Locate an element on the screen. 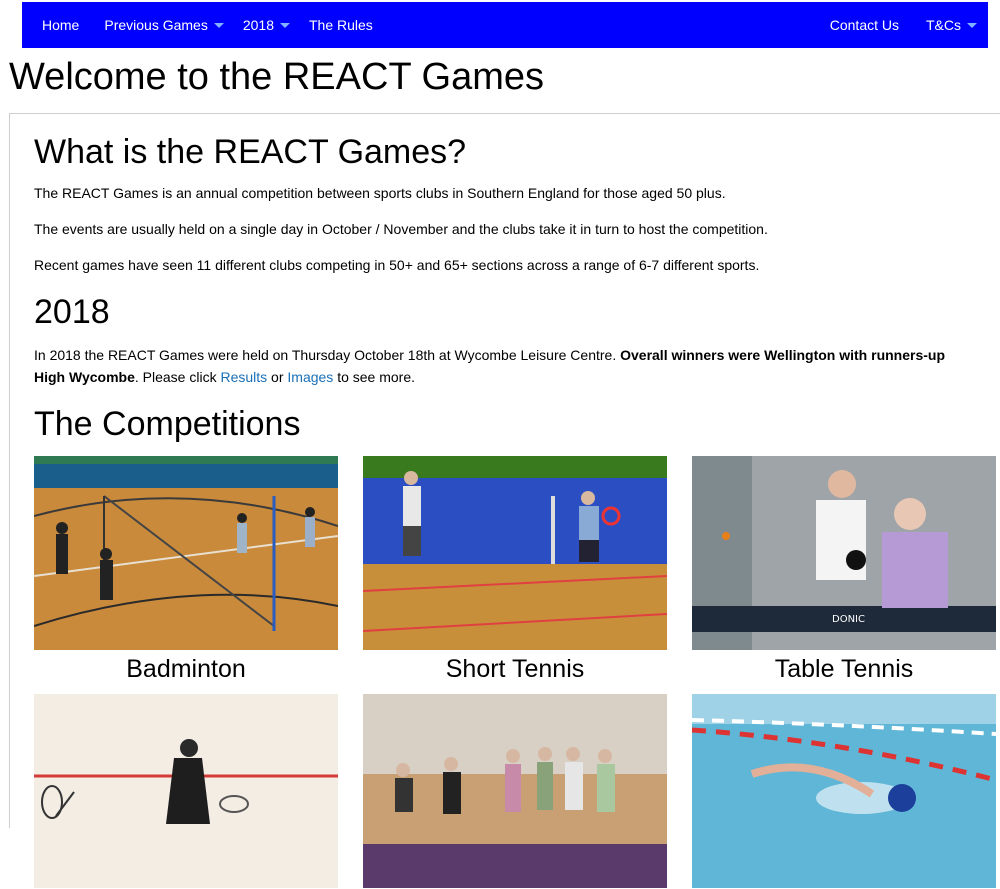 This screenshot has height=889, width=1000. nav-home-label: Home is located at coordinates (61, 25).